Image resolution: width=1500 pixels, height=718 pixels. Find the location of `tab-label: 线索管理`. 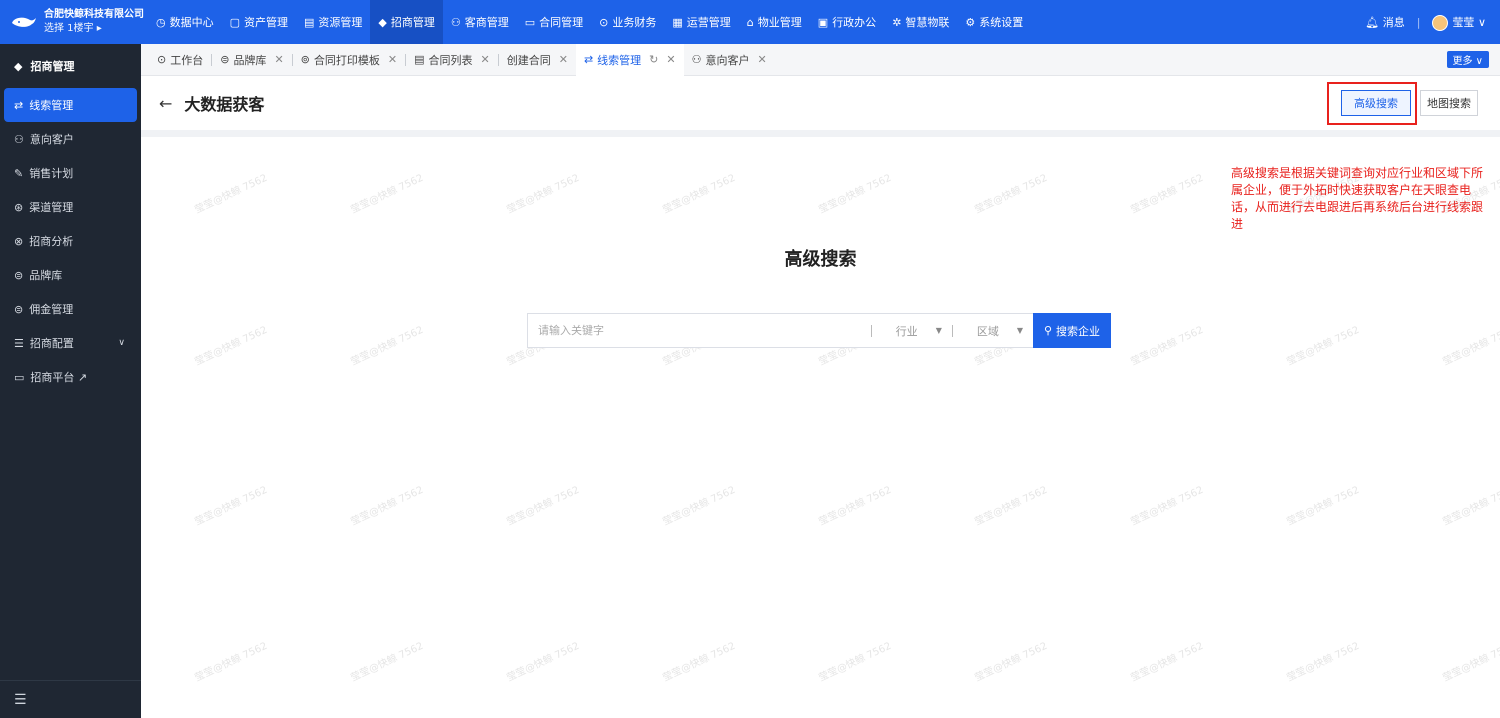

tab-label: 线索管理 is located at coordinates (619, 60).